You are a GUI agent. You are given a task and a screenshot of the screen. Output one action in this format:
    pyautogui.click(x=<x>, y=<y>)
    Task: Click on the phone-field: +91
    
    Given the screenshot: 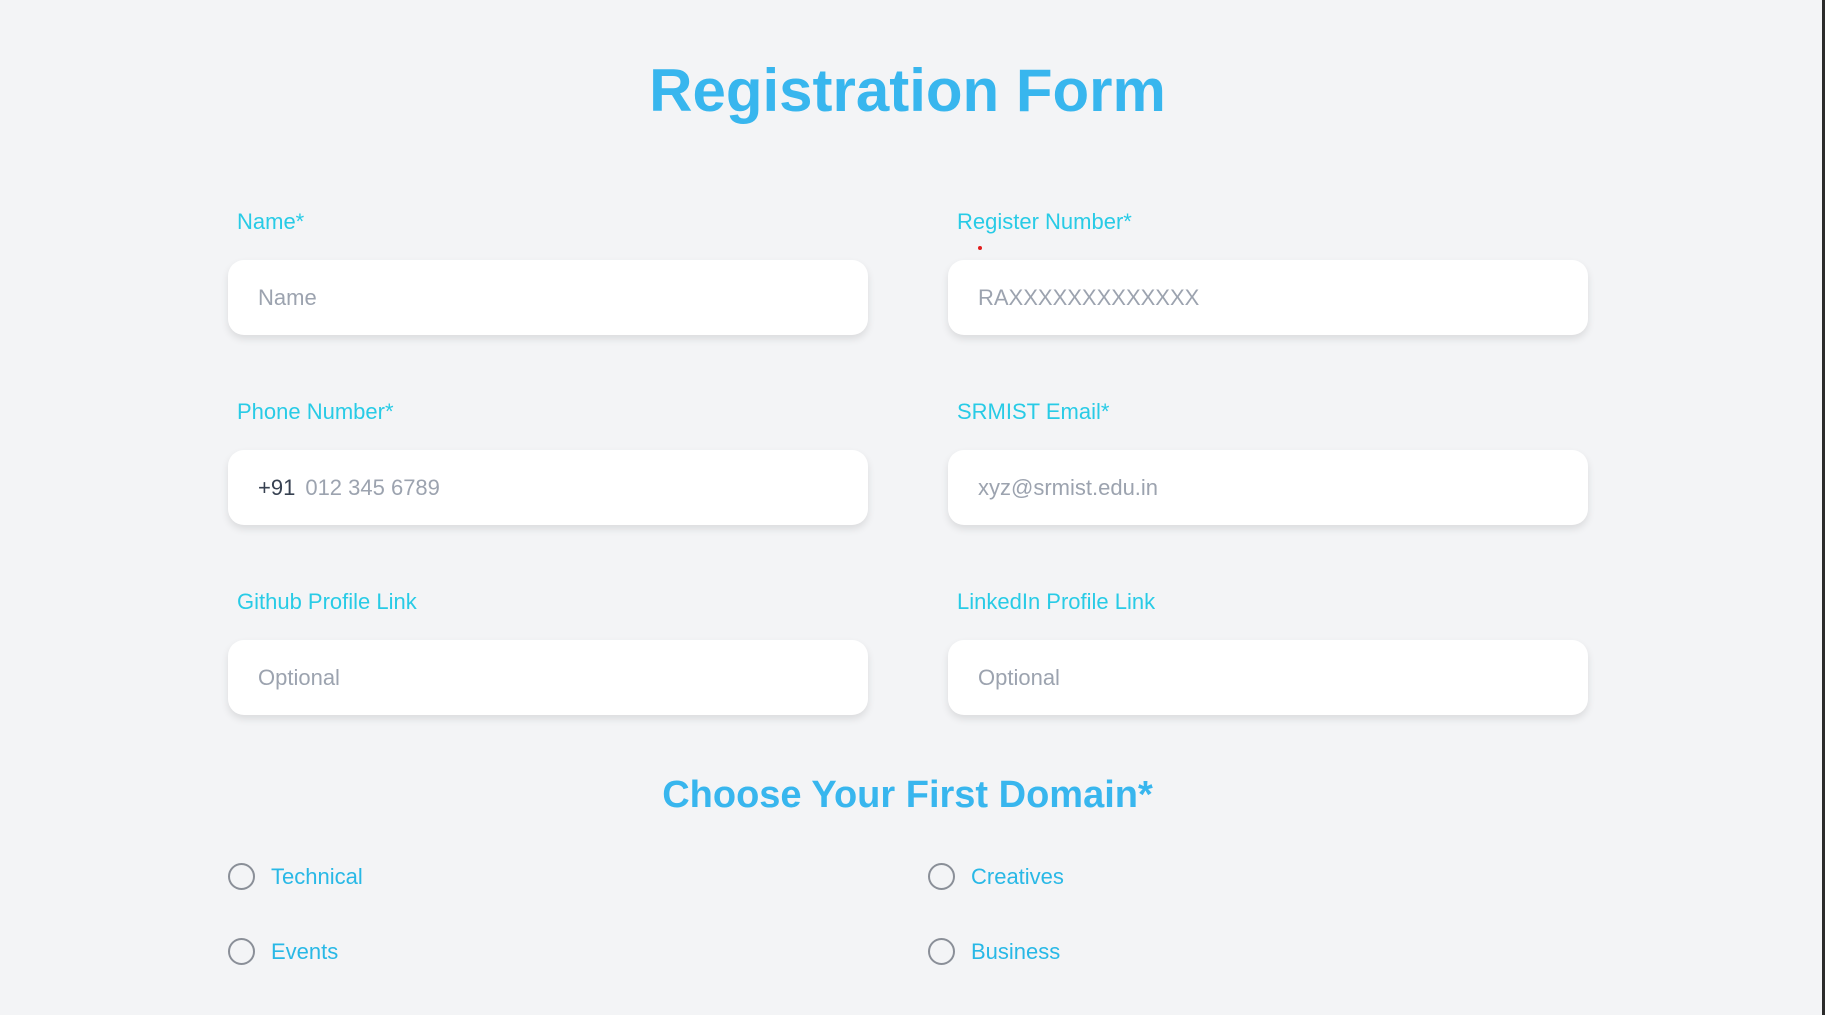 What is the action you would take?
    pyautogui.click(x=548, y=487)
    